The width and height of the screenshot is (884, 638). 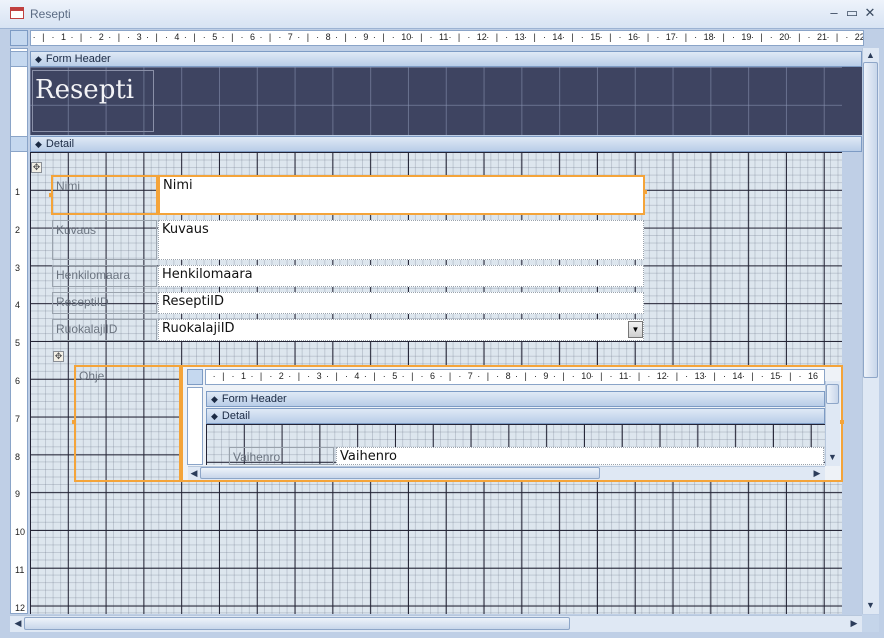 What do you see at coordinates (215, 37) in the screenshot?
I see `ruler-number: 5` at bounding box center [215, 37].